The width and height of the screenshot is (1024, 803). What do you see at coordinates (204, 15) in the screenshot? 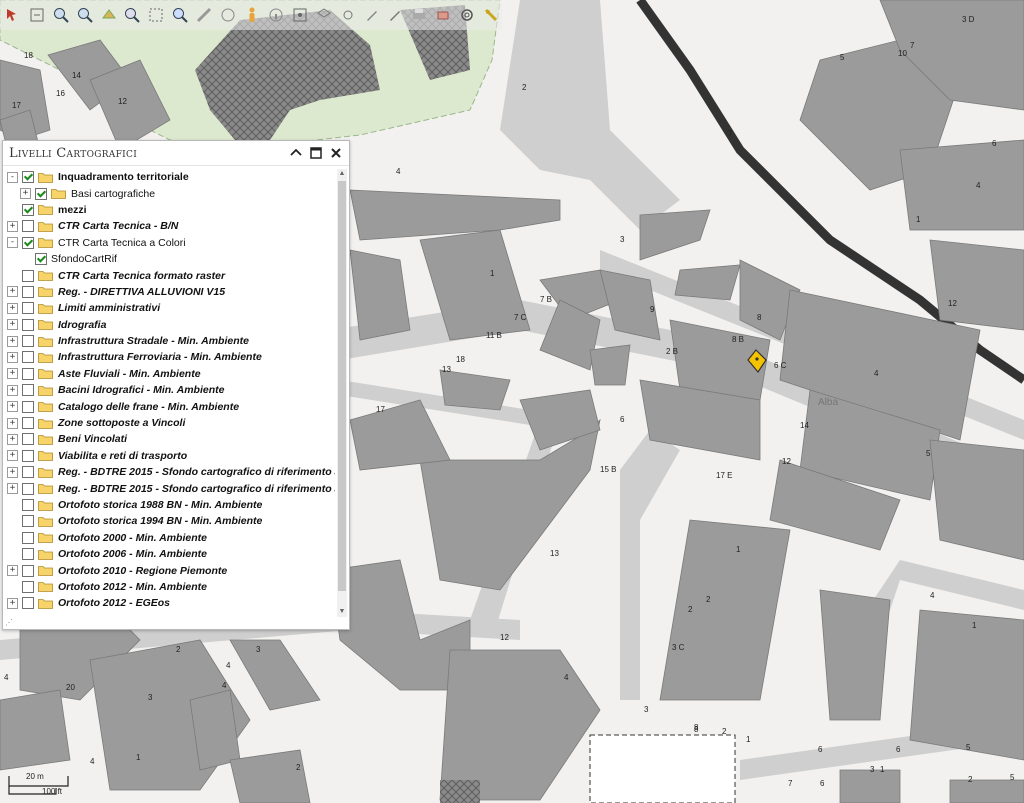
I see `measure-button` at bounding box center [204, 15].